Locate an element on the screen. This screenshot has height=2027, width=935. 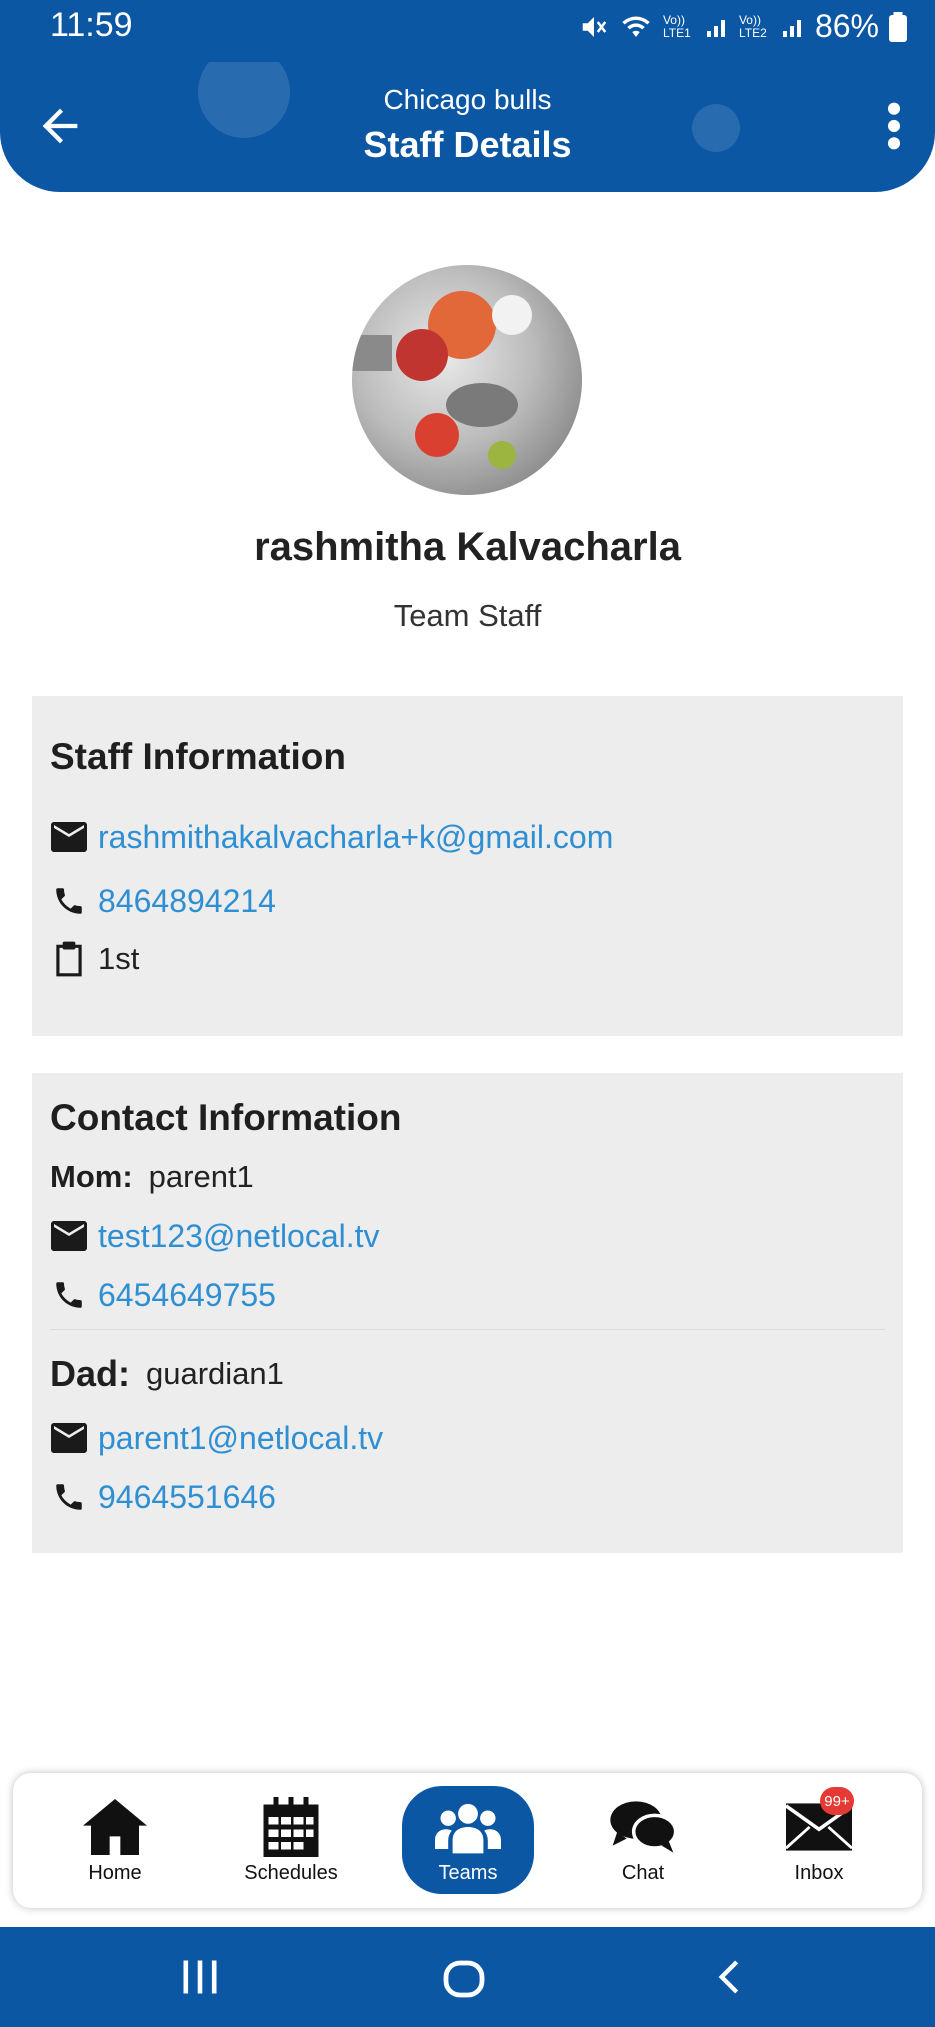
contact-dad-row: Dad: guardian1 is located at coordinates (167, 1374).